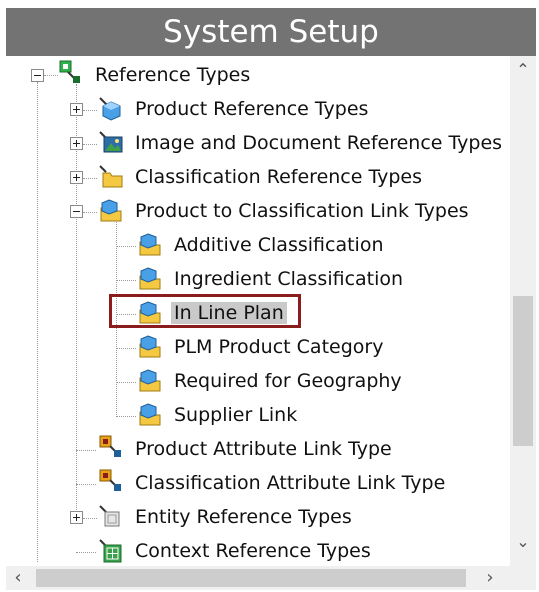 The height and width of the screenshot is (592, 539). What do you see at coordinates (253, 551) in the screenshot?
I see `tree-node-label: Context Reference Types` at bounding box center [253, 551].